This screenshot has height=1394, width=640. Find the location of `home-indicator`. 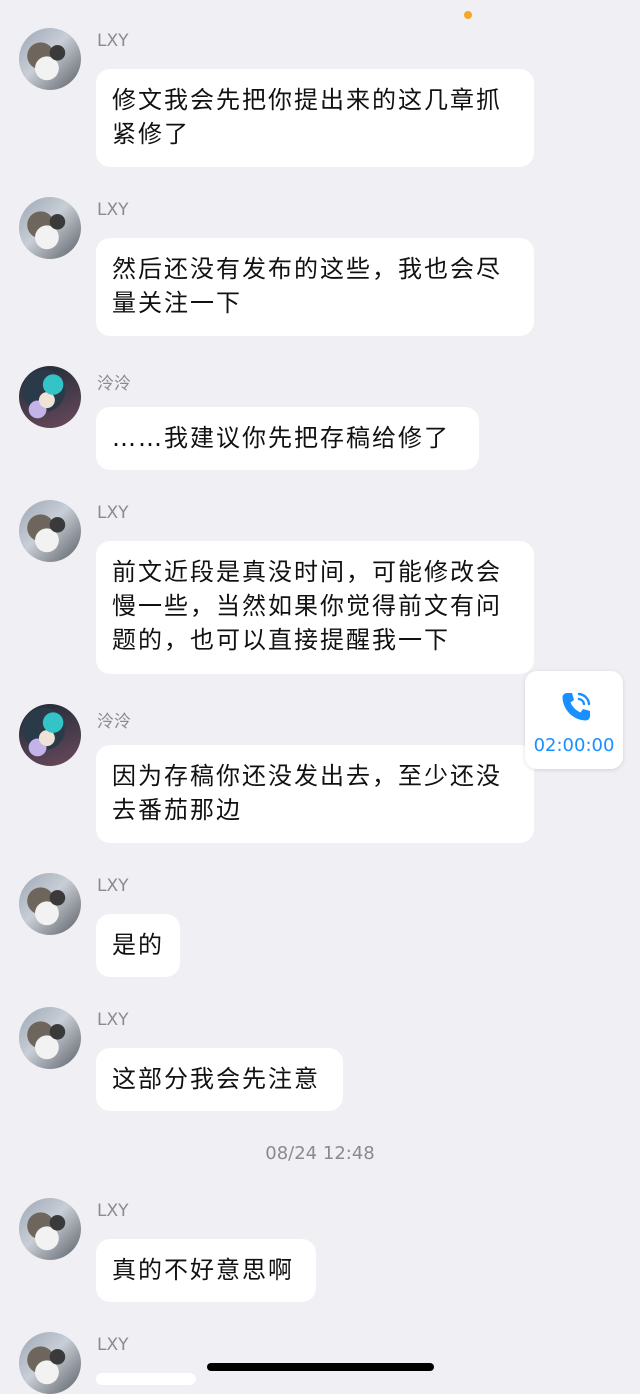

home-indicator is located at coordinates (320, 1367).